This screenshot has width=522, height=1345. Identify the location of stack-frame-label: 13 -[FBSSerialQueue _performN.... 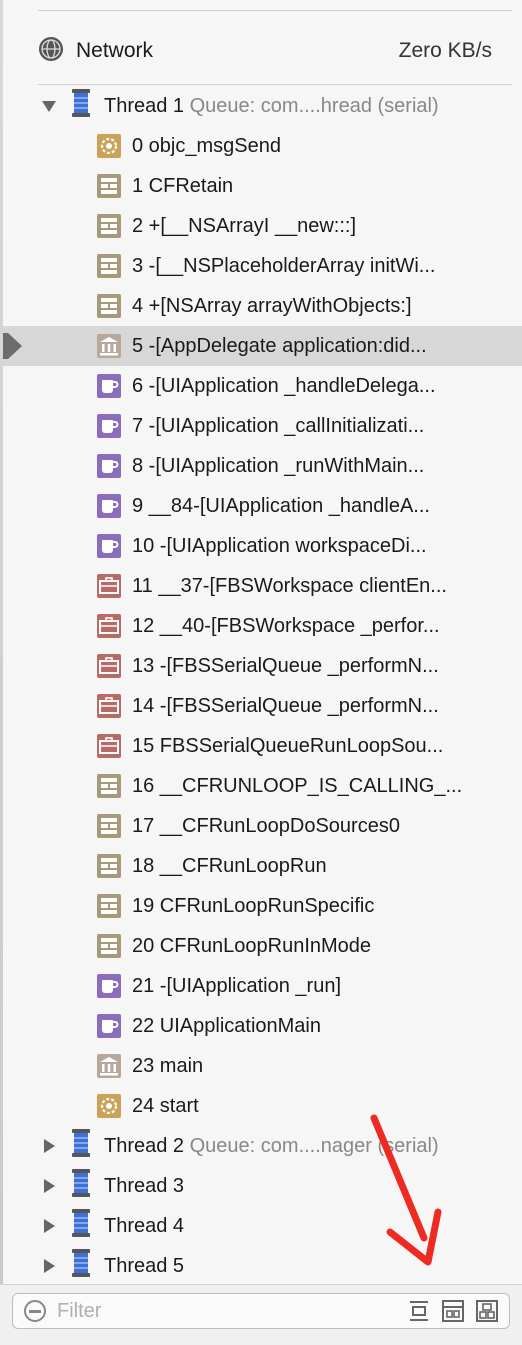
(285, 665).